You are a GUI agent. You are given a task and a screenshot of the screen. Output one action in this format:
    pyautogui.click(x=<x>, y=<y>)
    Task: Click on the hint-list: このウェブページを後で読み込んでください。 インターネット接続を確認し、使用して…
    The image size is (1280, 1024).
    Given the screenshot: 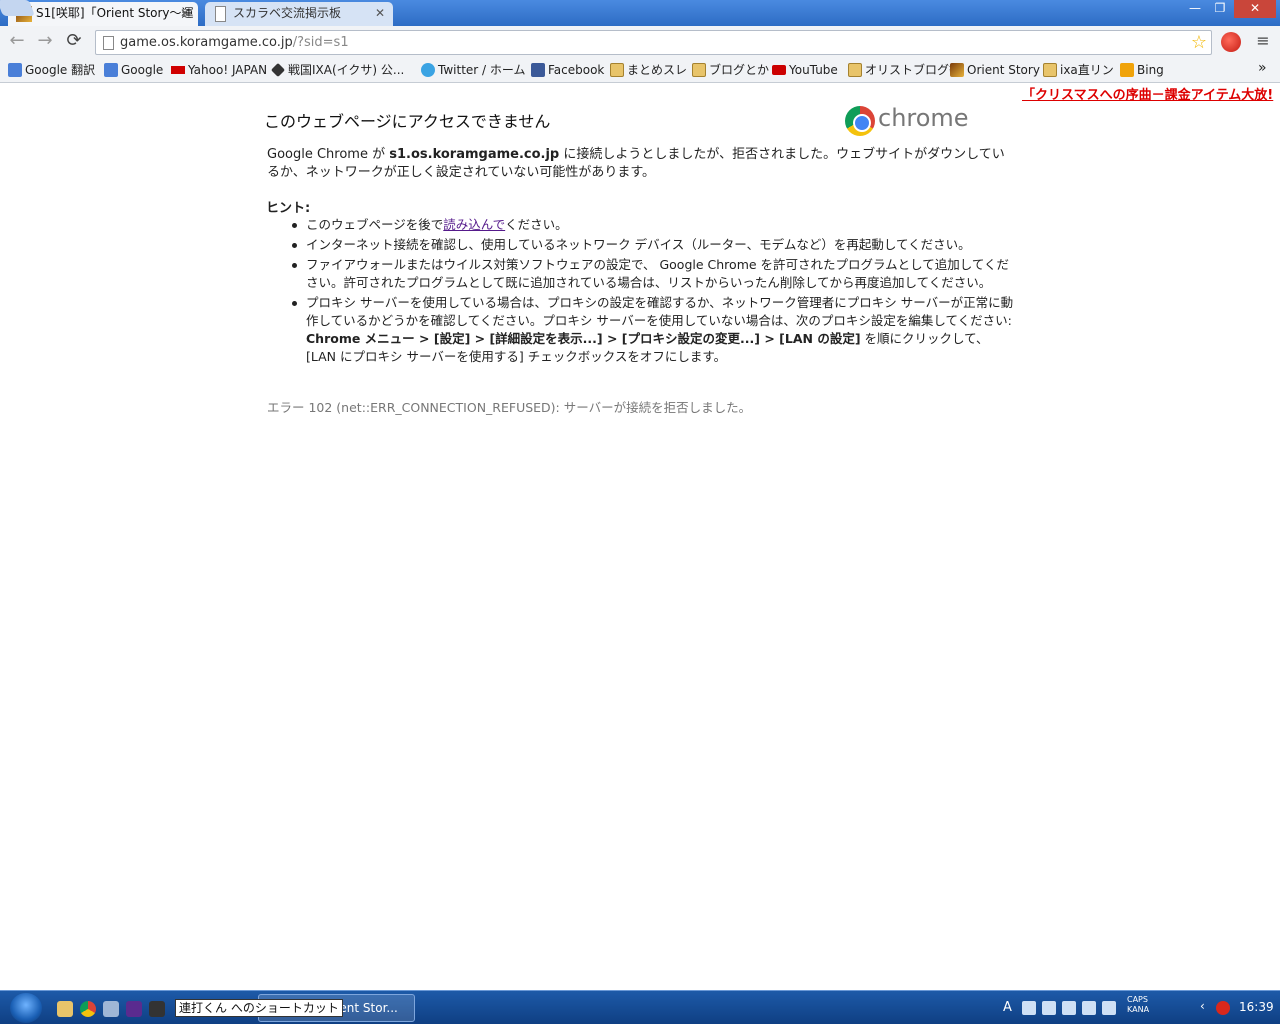 What is the action you would take?
    pyautogui.click(x=655, y=292)
    